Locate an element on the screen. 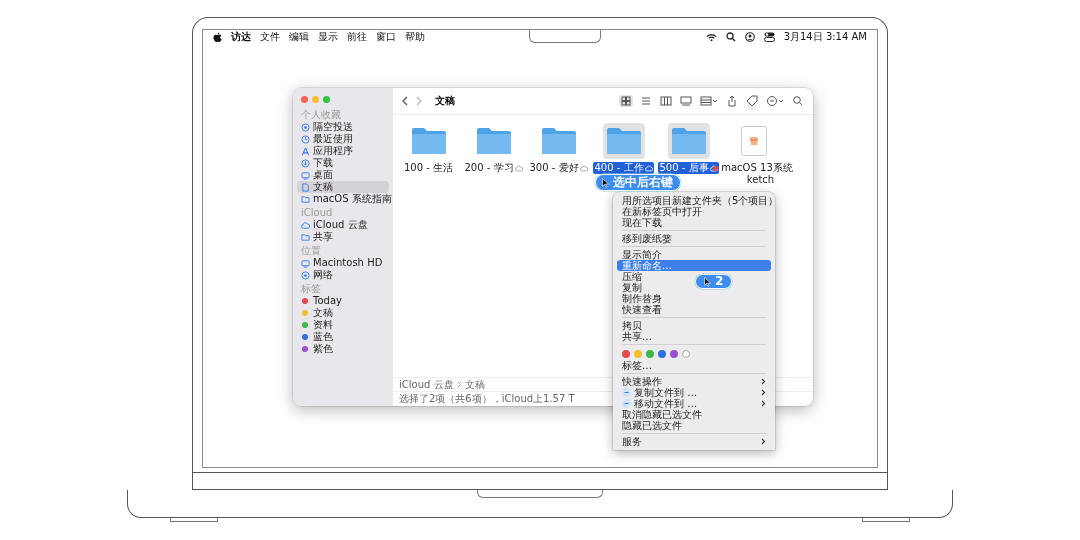 Image resolution: width=1080 pixels, height=540 pixels. search-icon is located at coordinates (730, 37).